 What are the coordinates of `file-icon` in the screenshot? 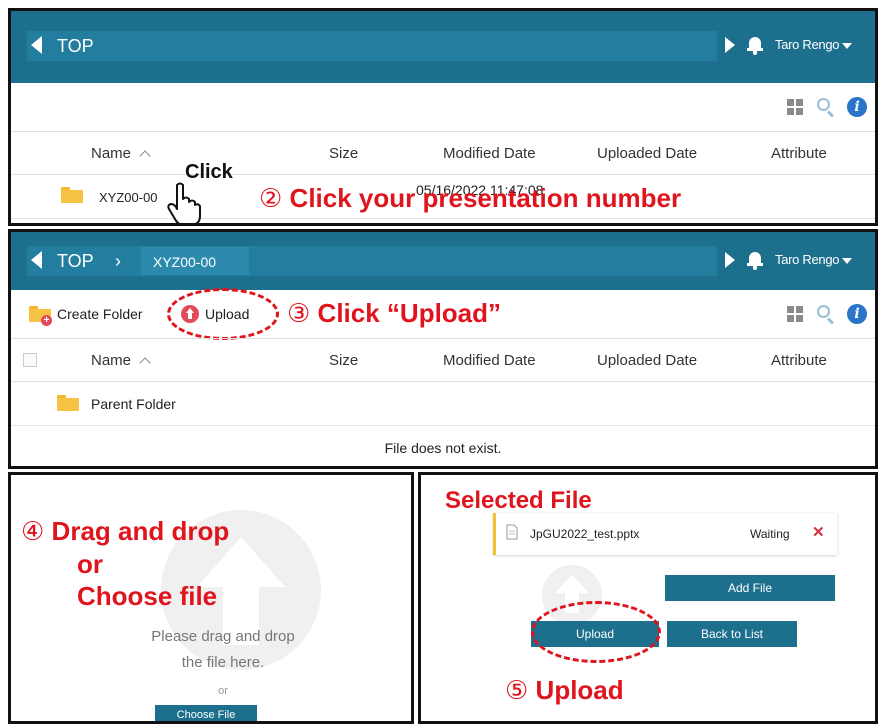 It's located at (512, 532).